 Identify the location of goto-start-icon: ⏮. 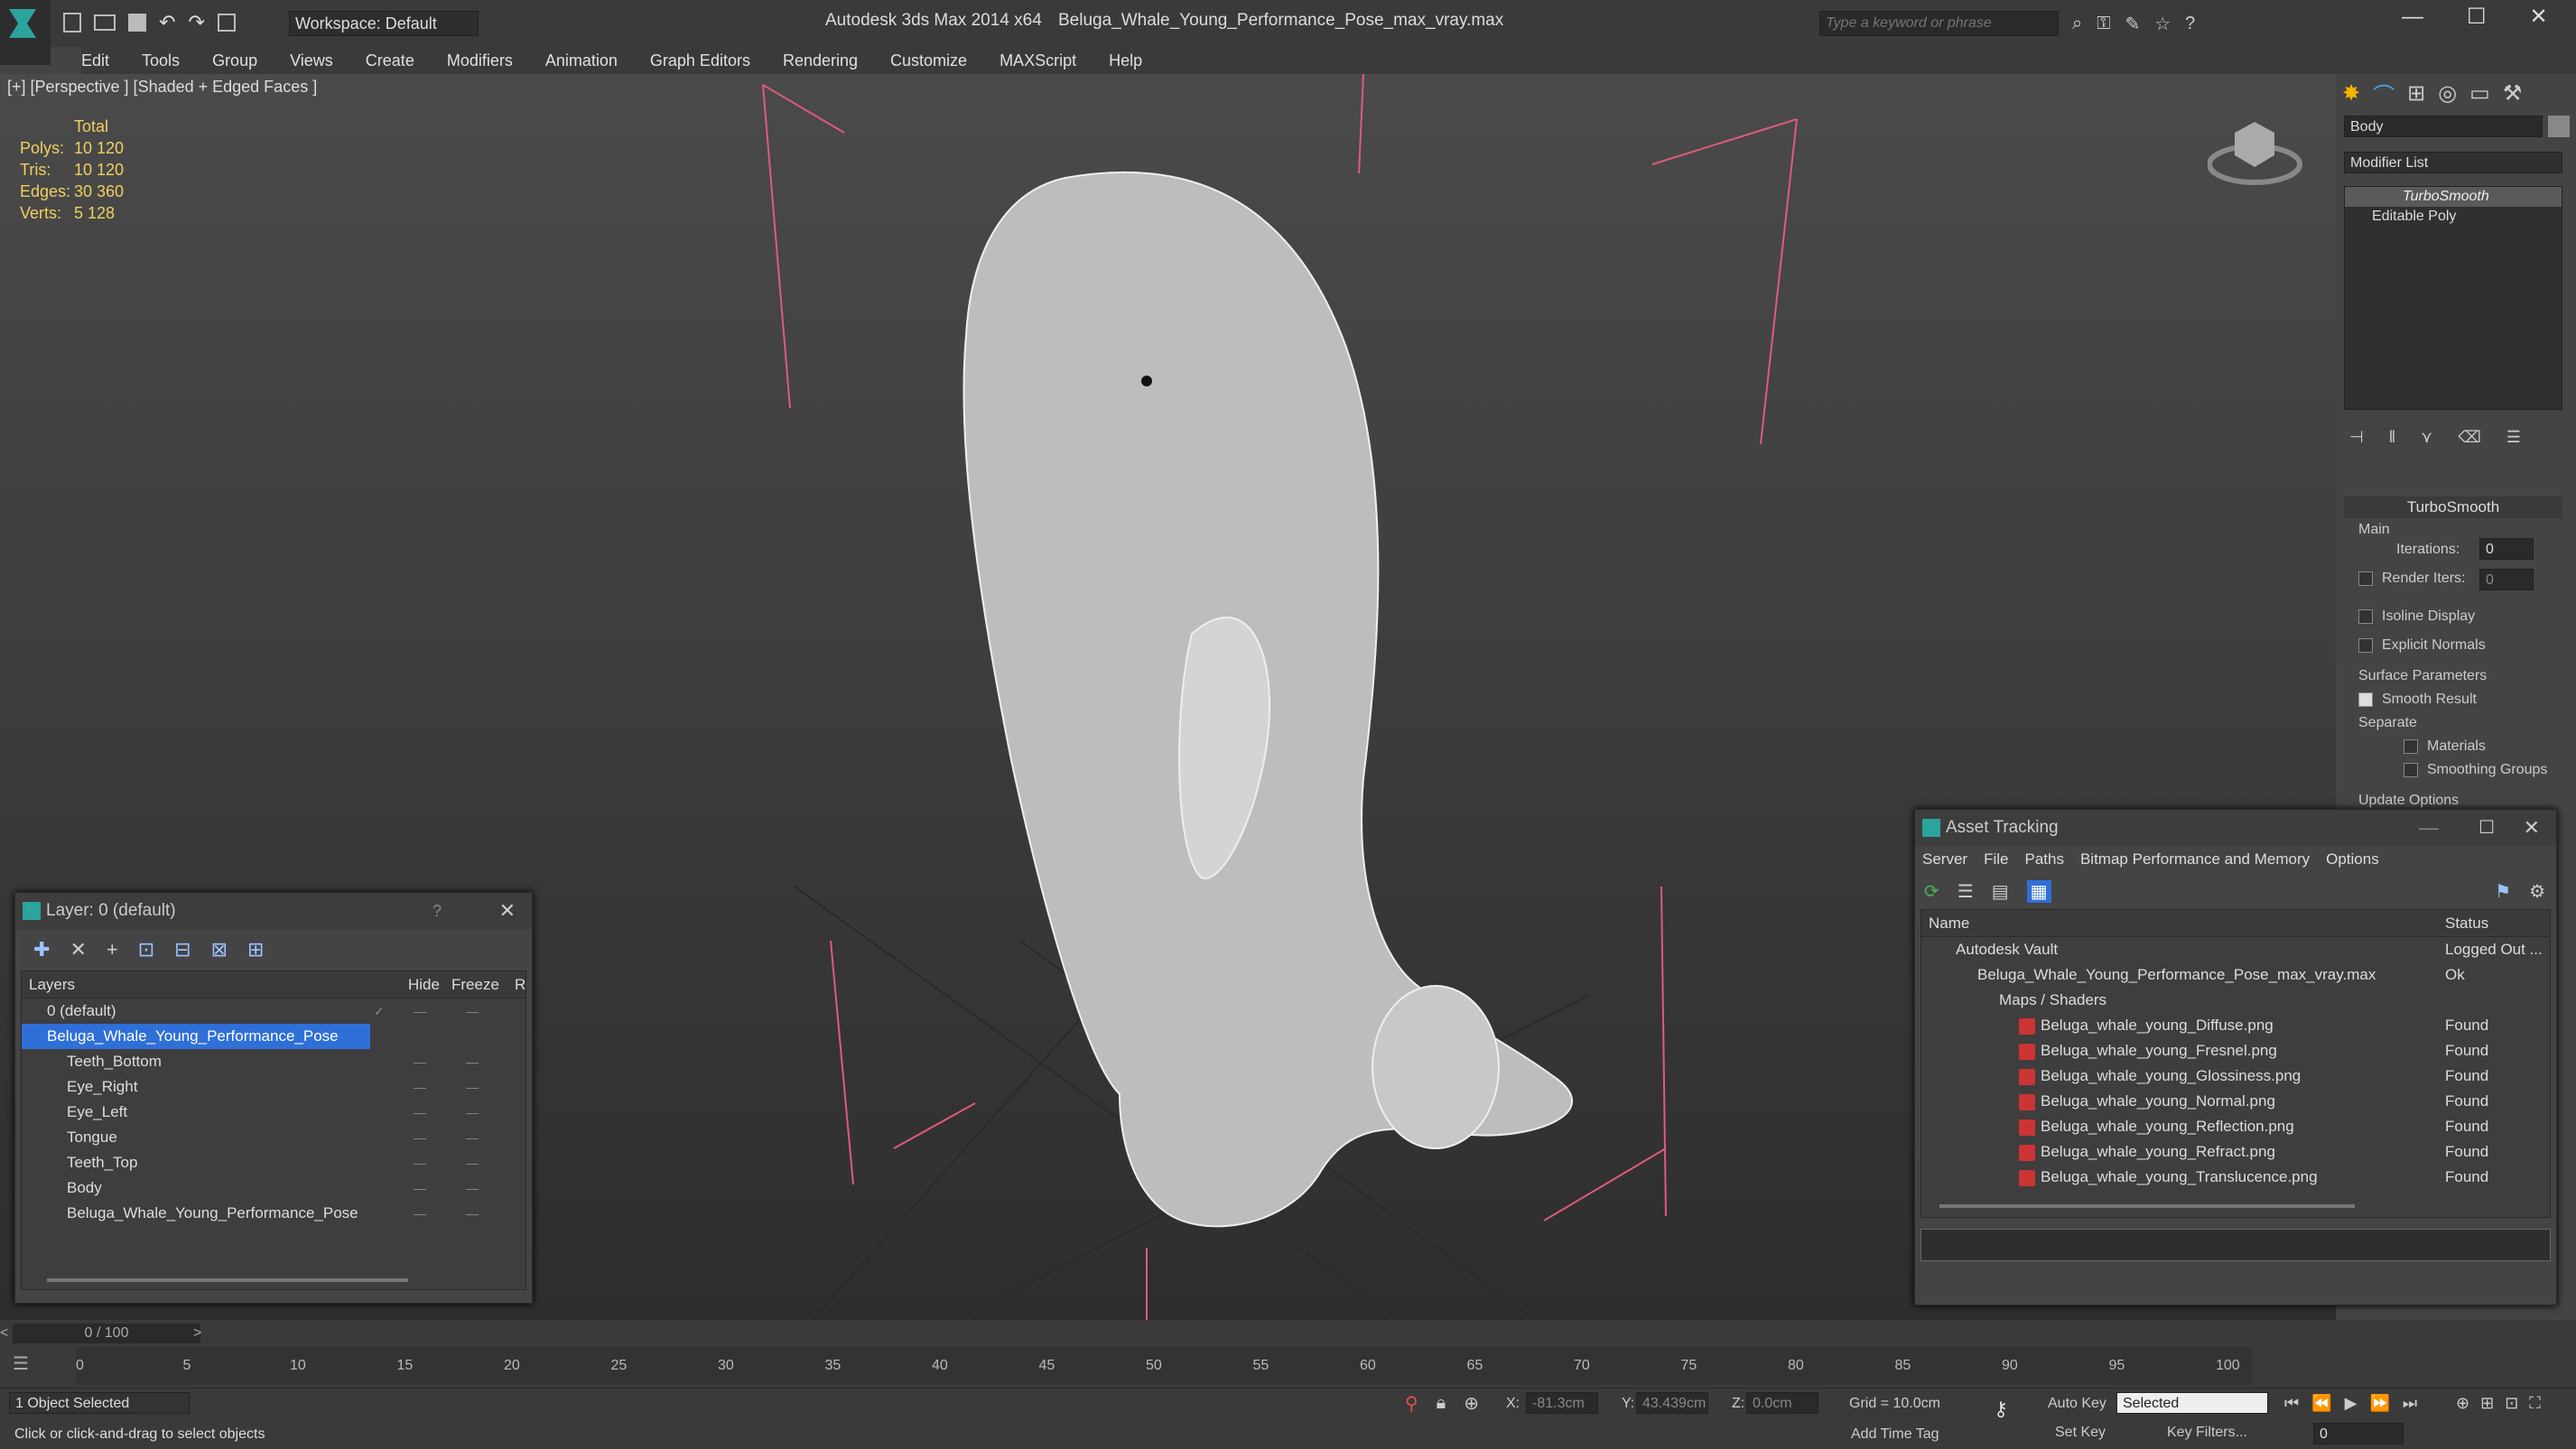
(2291, 1403).